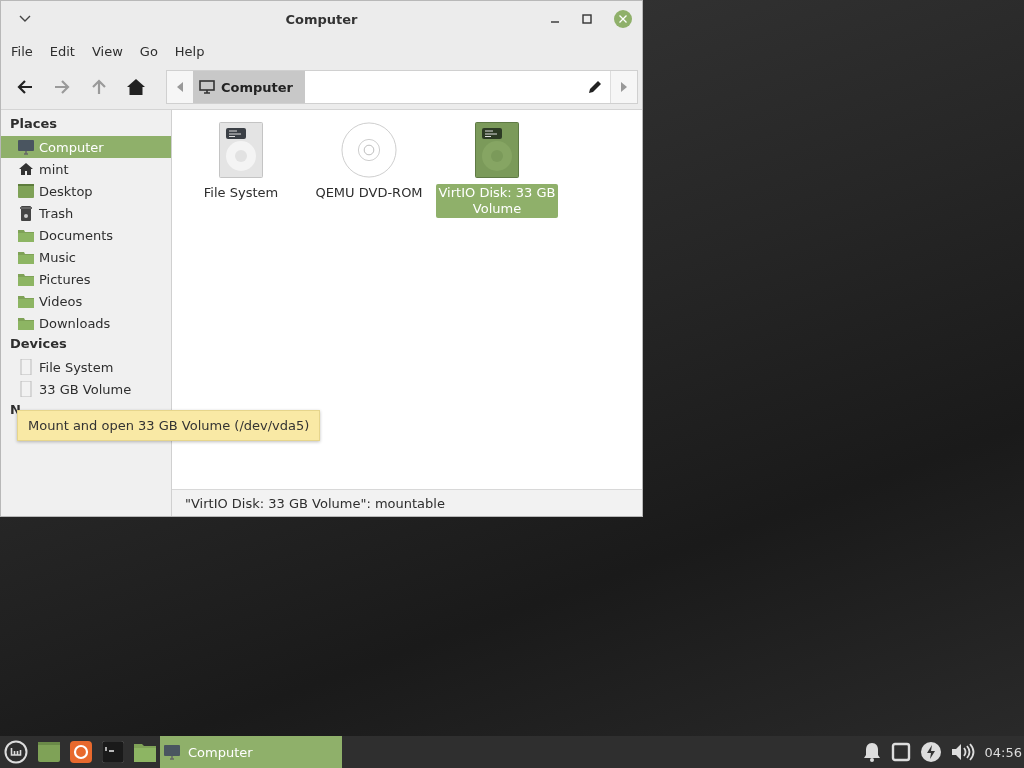 This screenshot has height=768, width=1024. Describe the element at coordinates (65, 279) in the screenshot. I see `sidebar-label: Pictures` at that location.